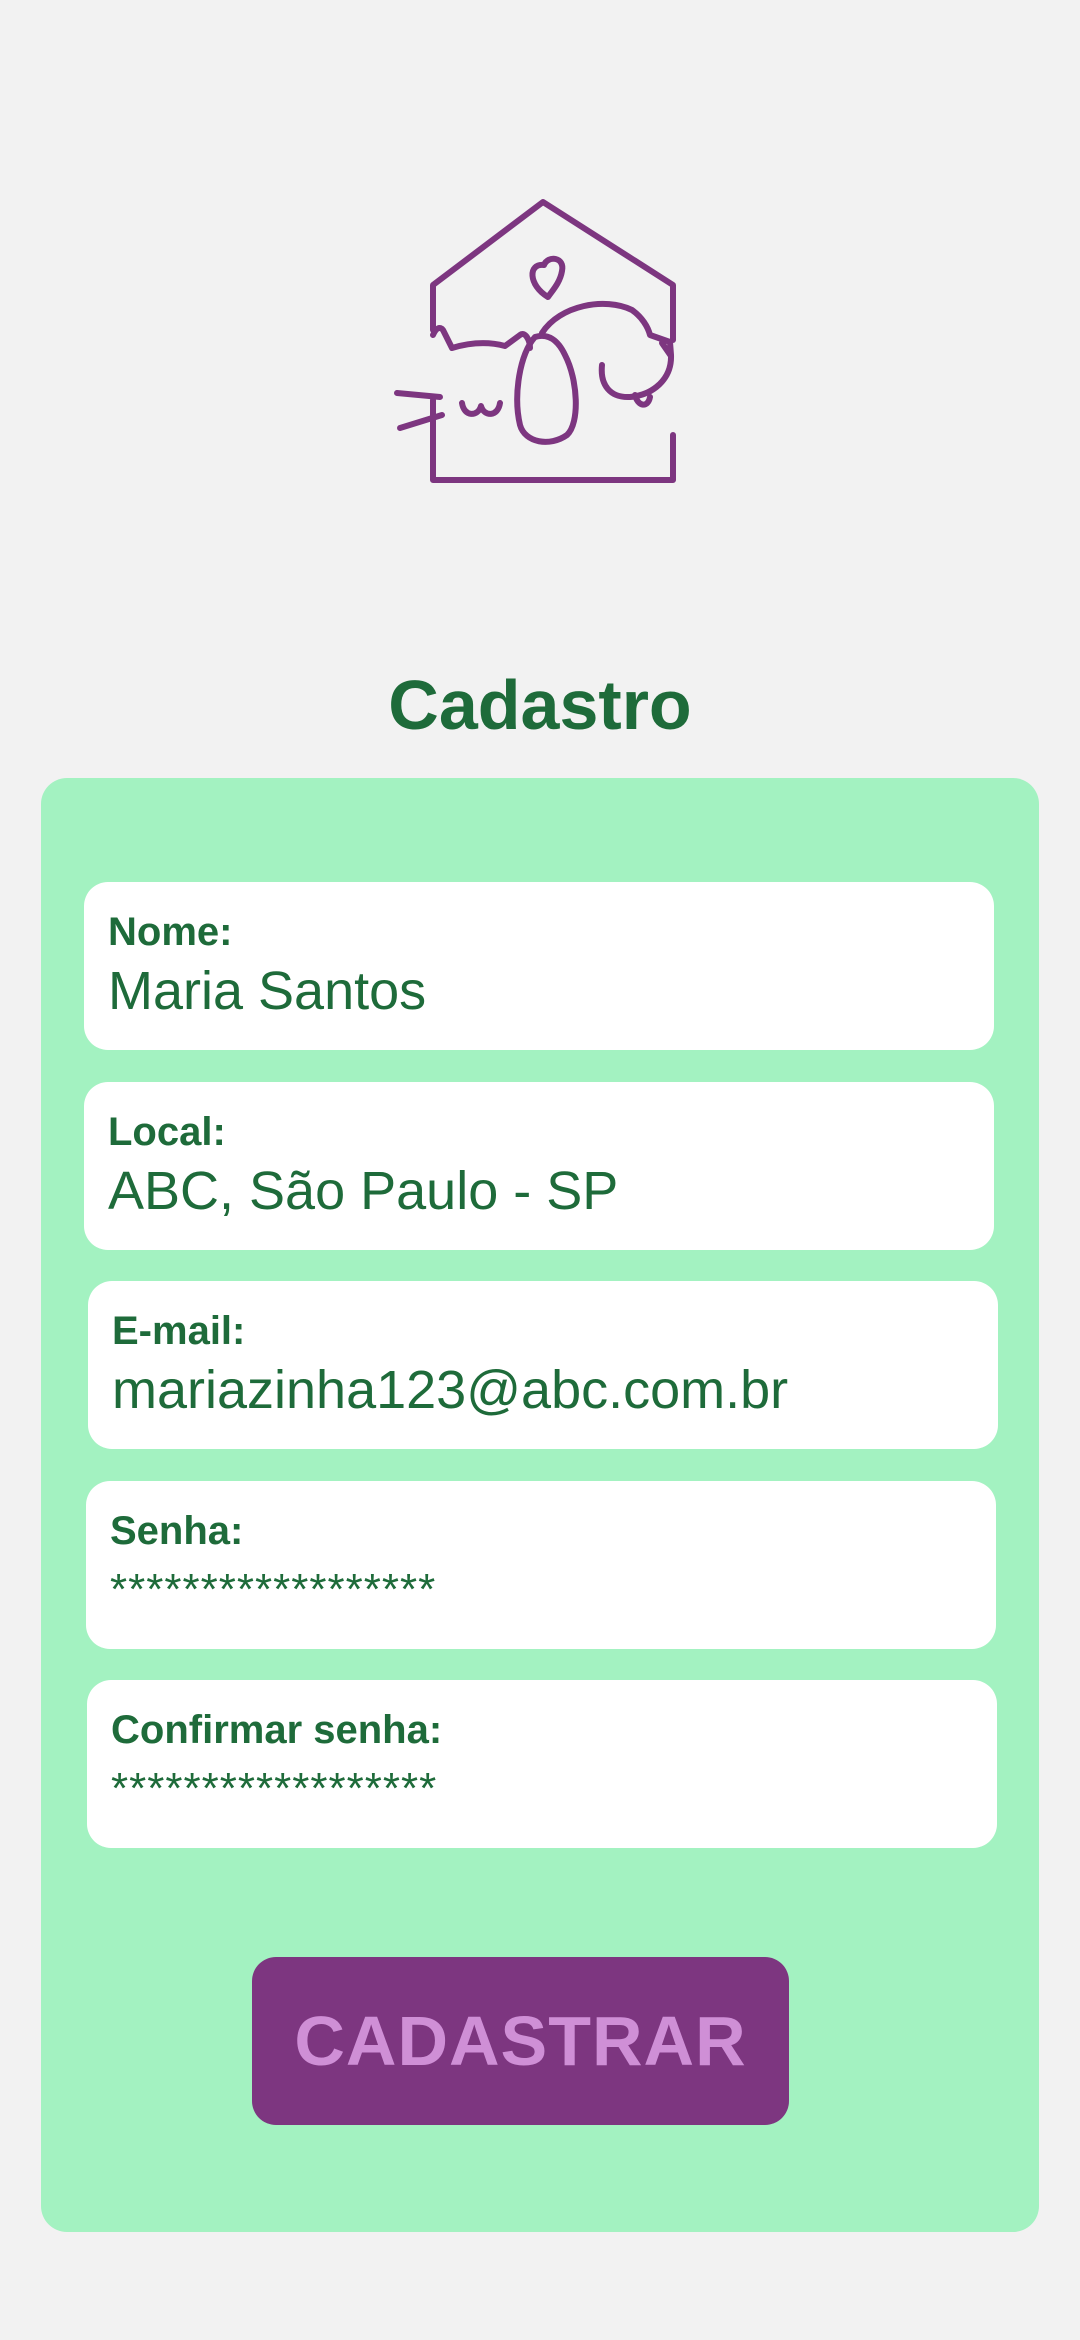  I want to click on email-field: E-mail: mariazinha123@abc.com.br, so click(543, 1365).